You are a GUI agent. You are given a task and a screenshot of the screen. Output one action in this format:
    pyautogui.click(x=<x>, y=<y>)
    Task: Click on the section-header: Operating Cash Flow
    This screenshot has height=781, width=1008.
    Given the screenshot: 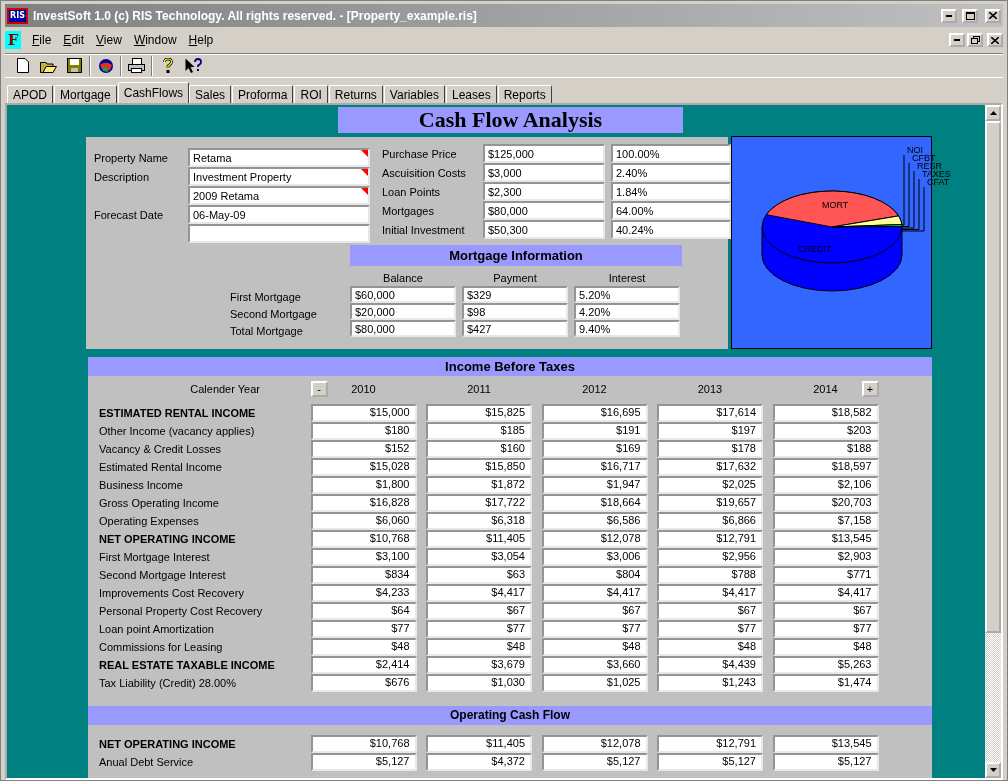 What is the action you would take?
    pyautogui.click(x=510, y=715)
    